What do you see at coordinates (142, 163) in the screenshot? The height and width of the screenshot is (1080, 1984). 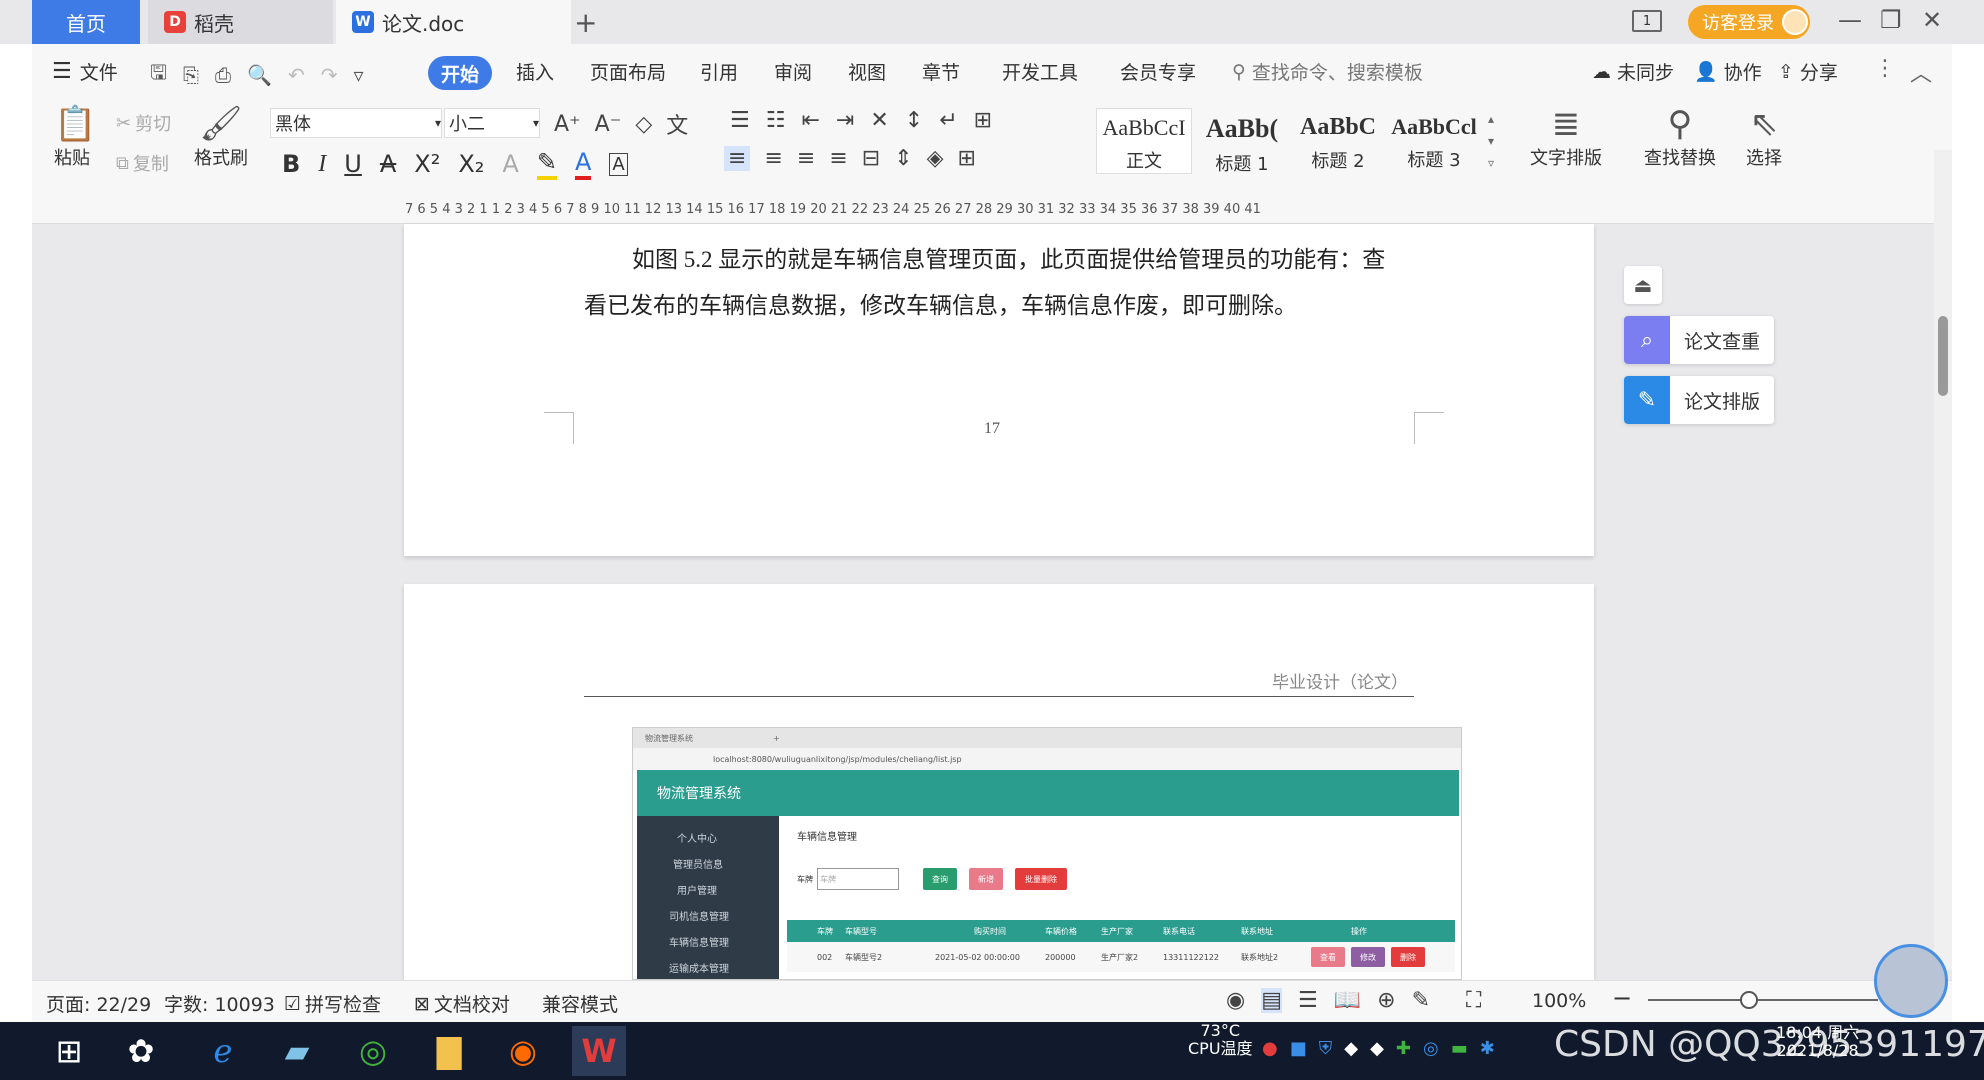 I see `copy-button: ⧉ 复制` at bounding box center [142, 163].